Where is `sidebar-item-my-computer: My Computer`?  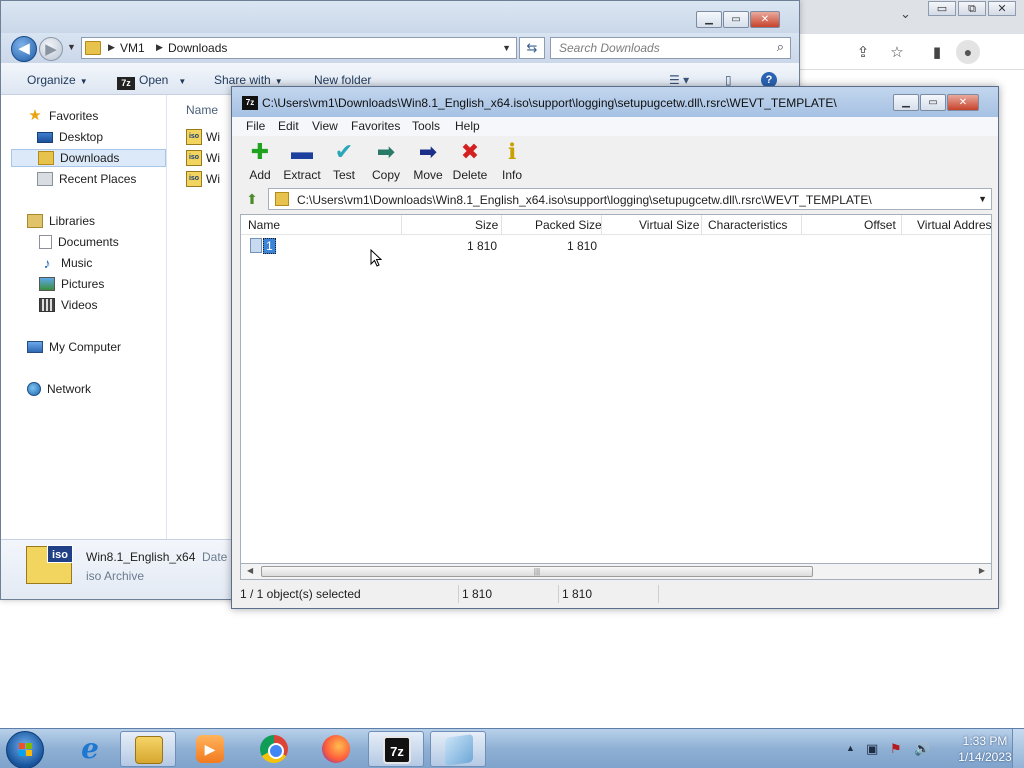 sidebar-item-my-computer: My Computer is located at coordinates (74, 347).